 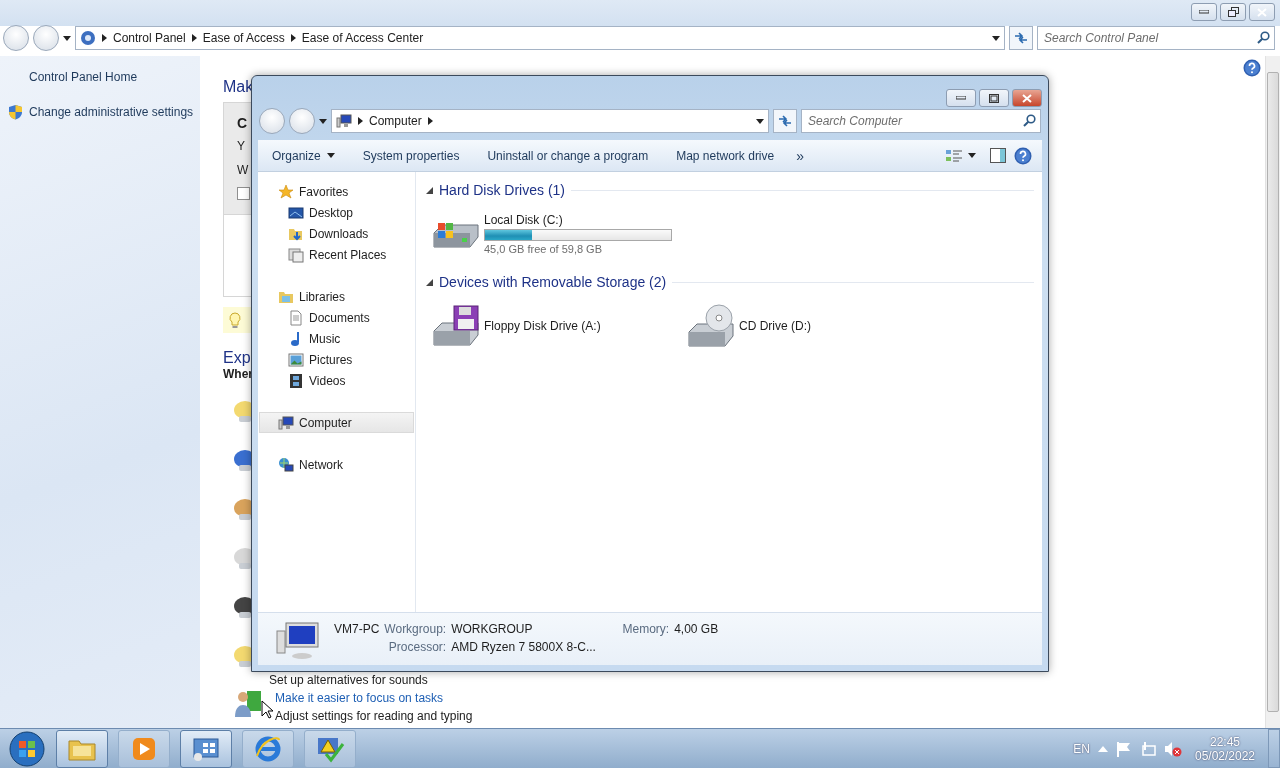 What do you see at coordinates (1124, 748) in the screenshot?
I see `flag-icon` at bounding box center [1124, 748].